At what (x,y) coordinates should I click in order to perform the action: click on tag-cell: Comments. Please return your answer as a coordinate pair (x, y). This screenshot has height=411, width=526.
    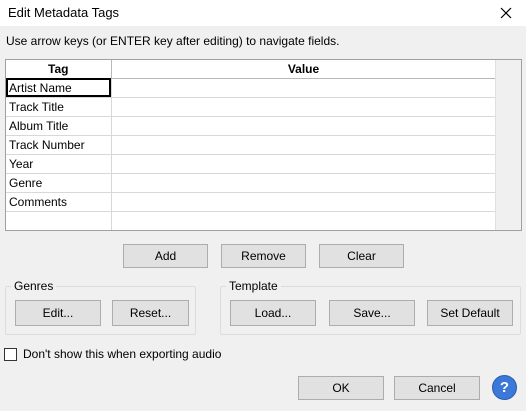
    Looking at the image, I should click on (59, 201).